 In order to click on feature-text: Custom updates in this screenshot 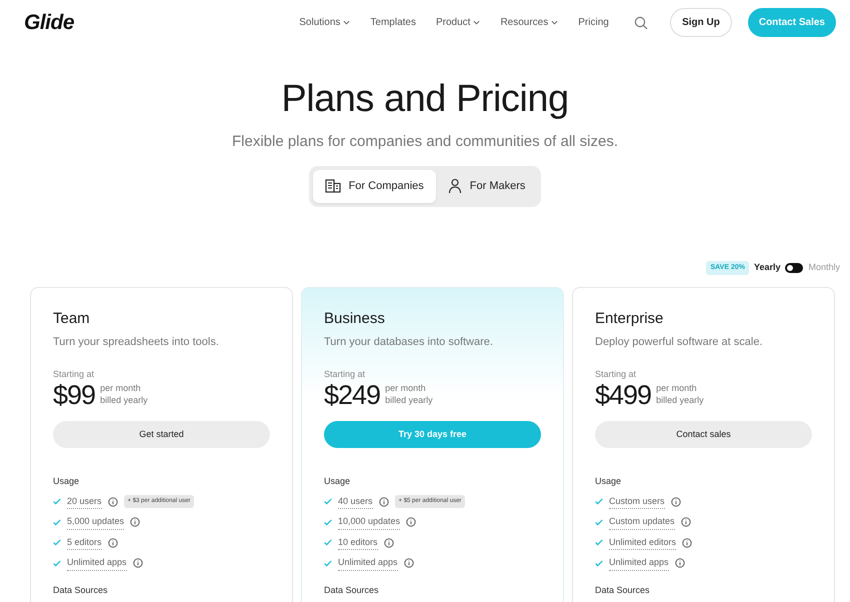, I will do `click(642, 522)`.